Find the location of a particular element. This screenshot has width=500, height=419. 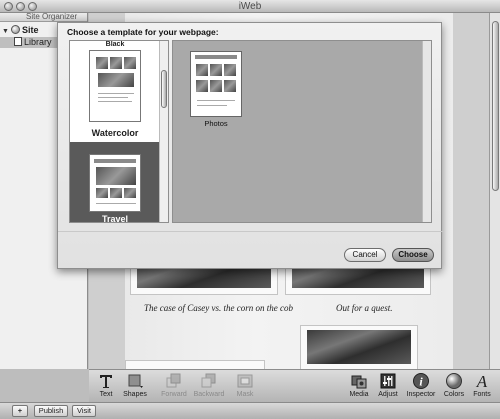

disclosure-triangle-icon: ▼ is located at coordinates (6, 31).